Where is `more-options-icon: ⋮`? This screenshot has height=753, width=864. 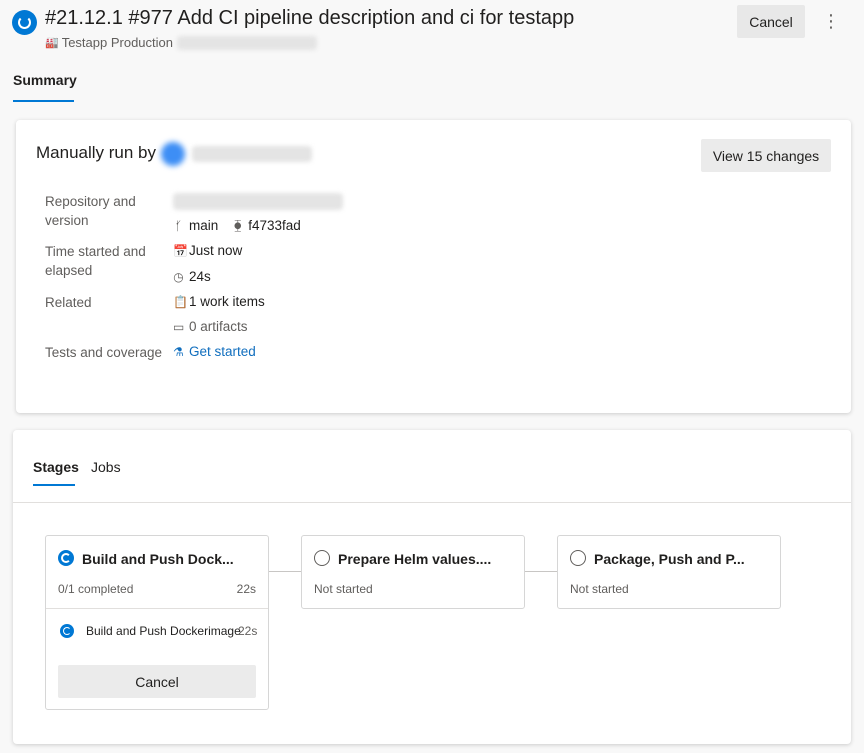
more-options-icon: ⋮ is located at coordinates (831, 21).